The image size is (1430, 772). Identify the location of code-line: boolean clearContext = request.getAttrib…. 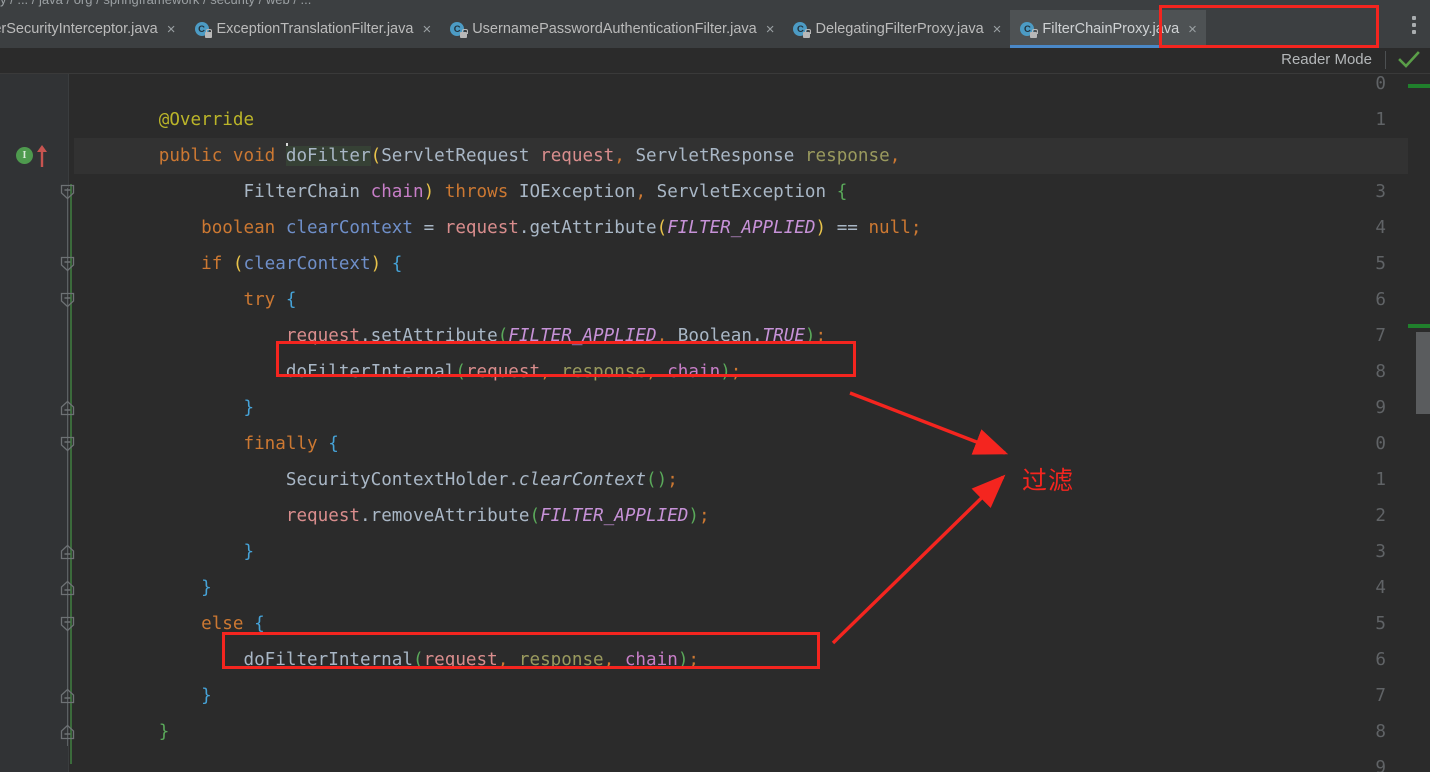
(741, 228).